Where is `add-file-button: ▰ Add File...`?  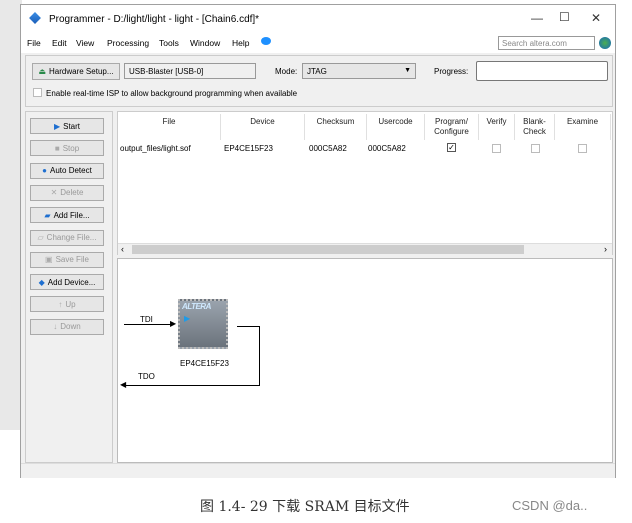
add-file-button: ▰ Add File... is located at coordinates (67, 215).